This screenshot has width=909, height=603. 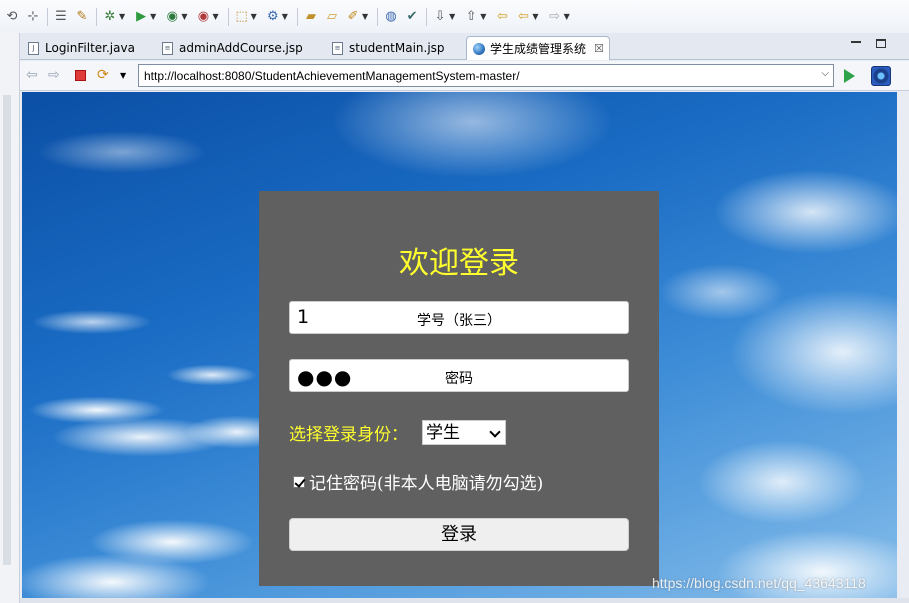 I want to click on java-file-icon: J, so click(x=33, y=48).